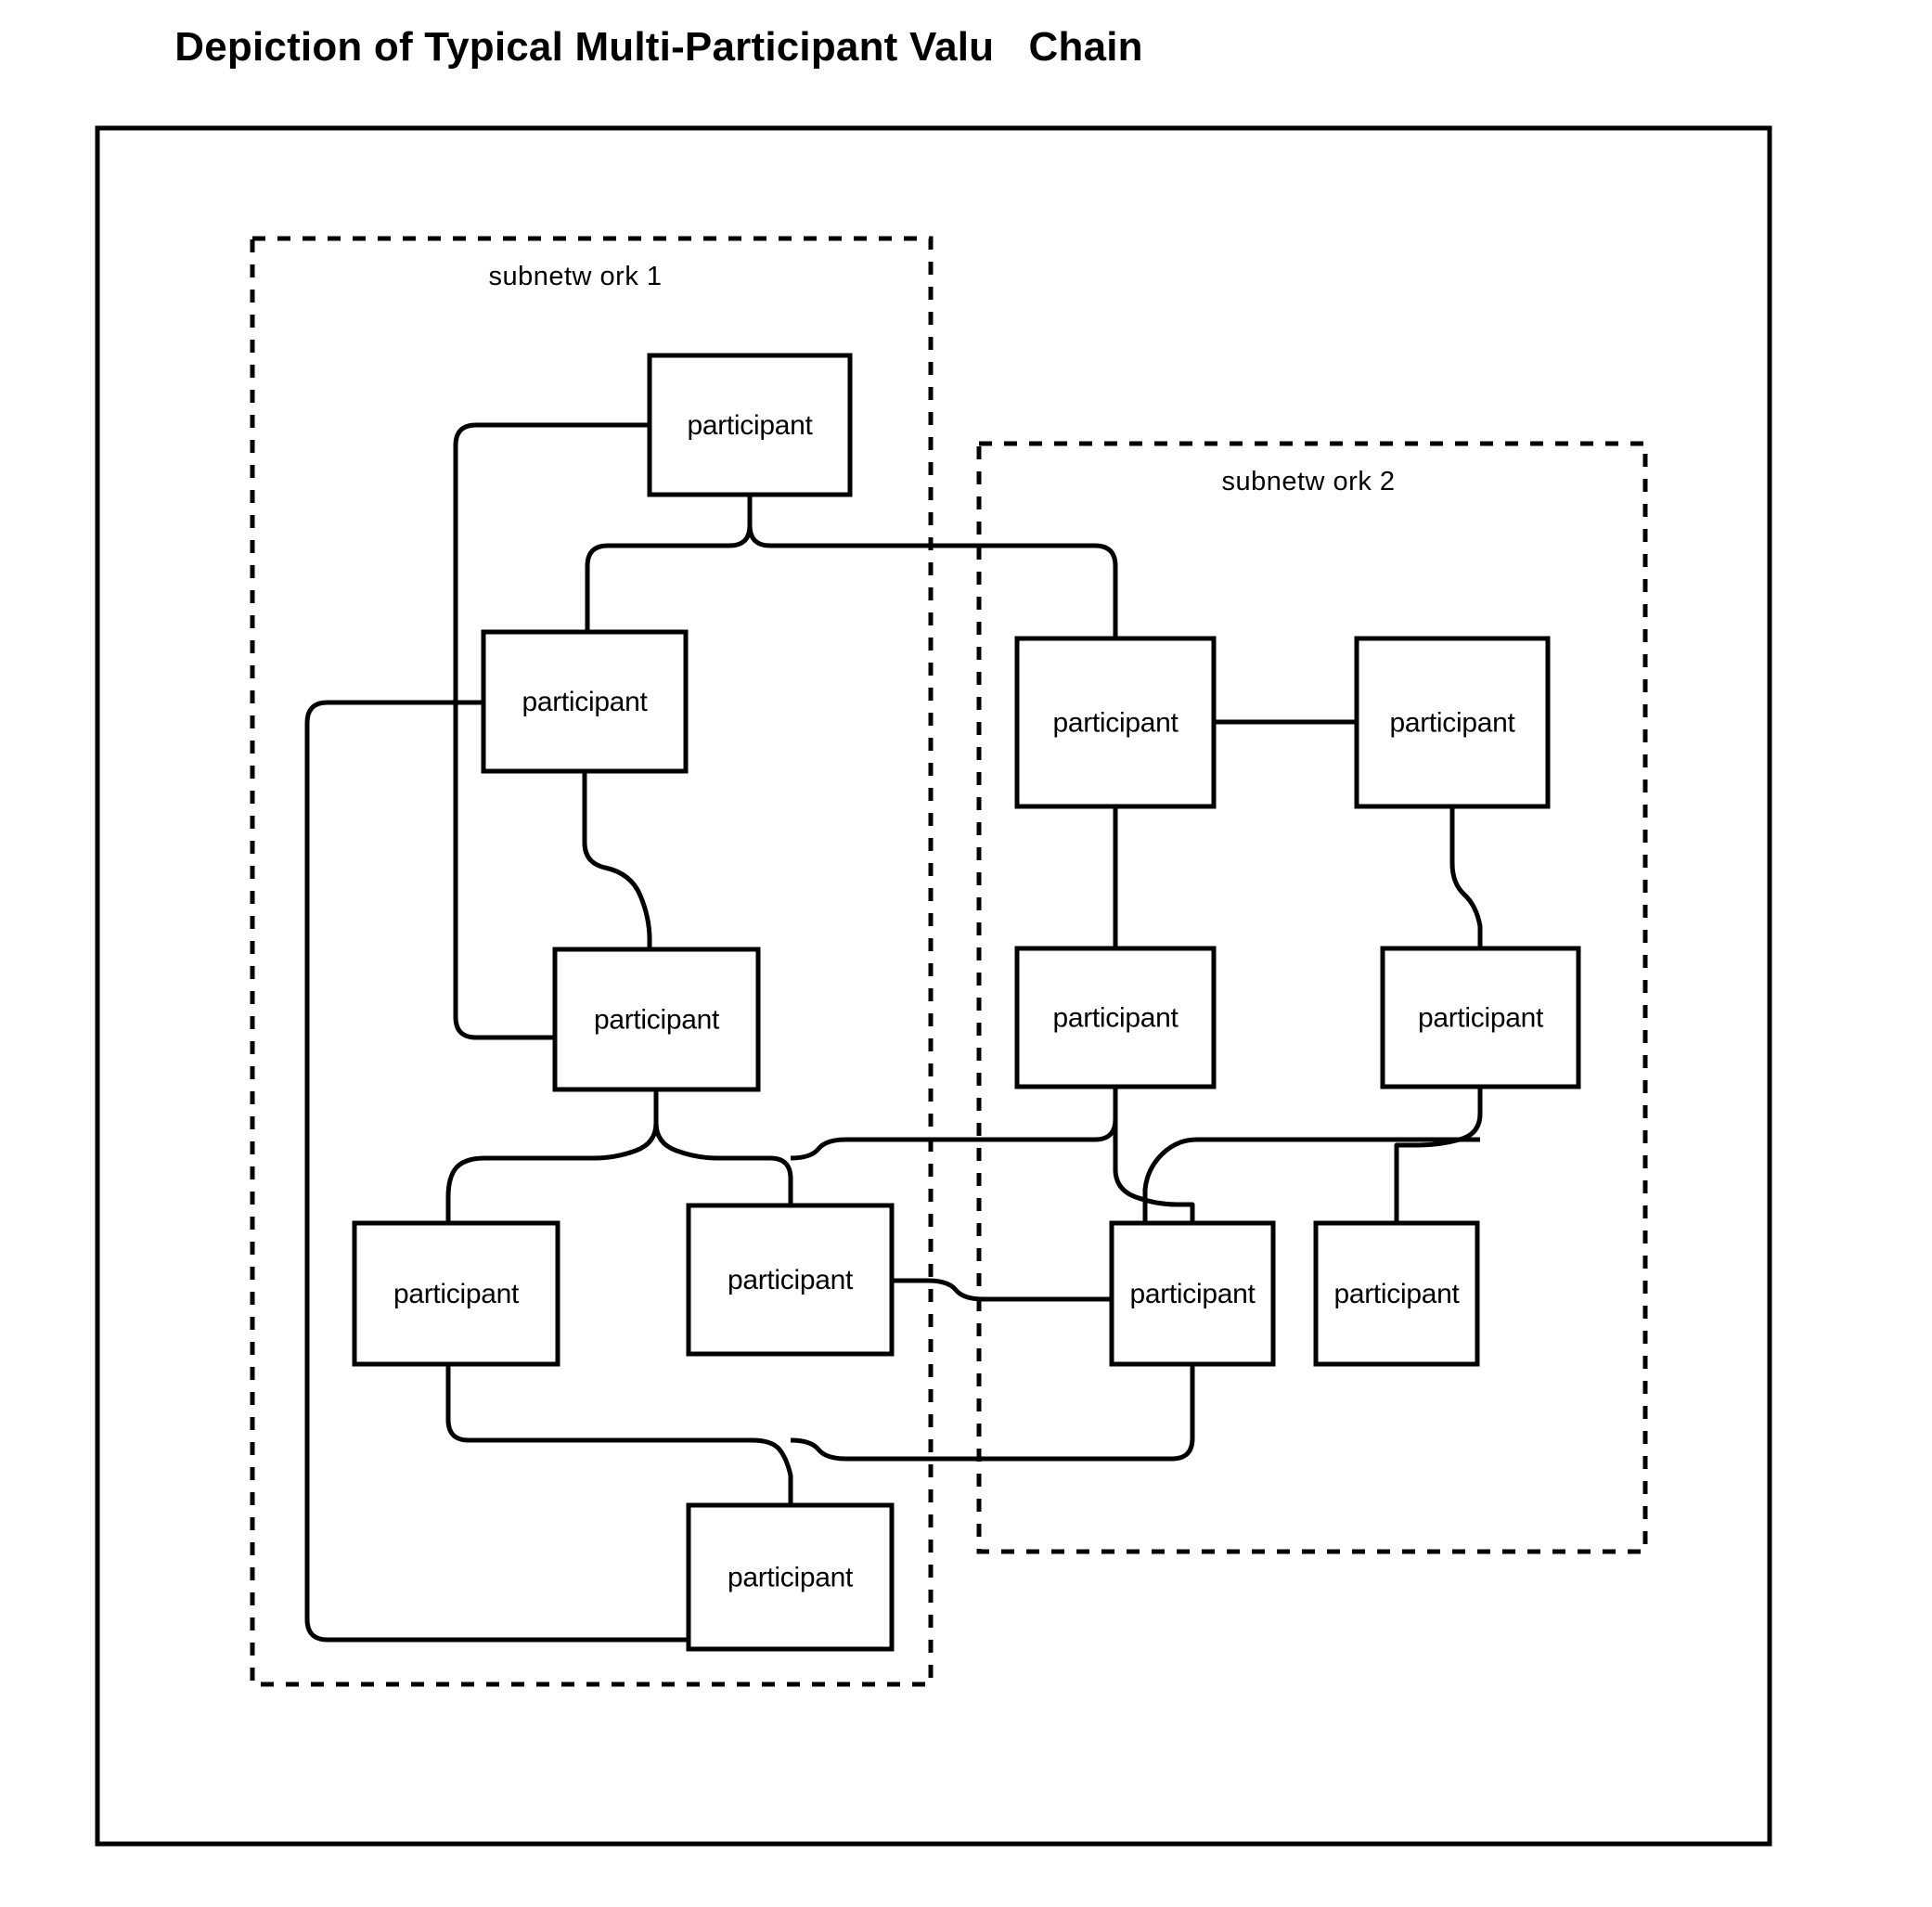  What do you see at coordinates (552, 1156) in the screenshot?
I see `link-p3-p4` at bounding box center [552, 1156].